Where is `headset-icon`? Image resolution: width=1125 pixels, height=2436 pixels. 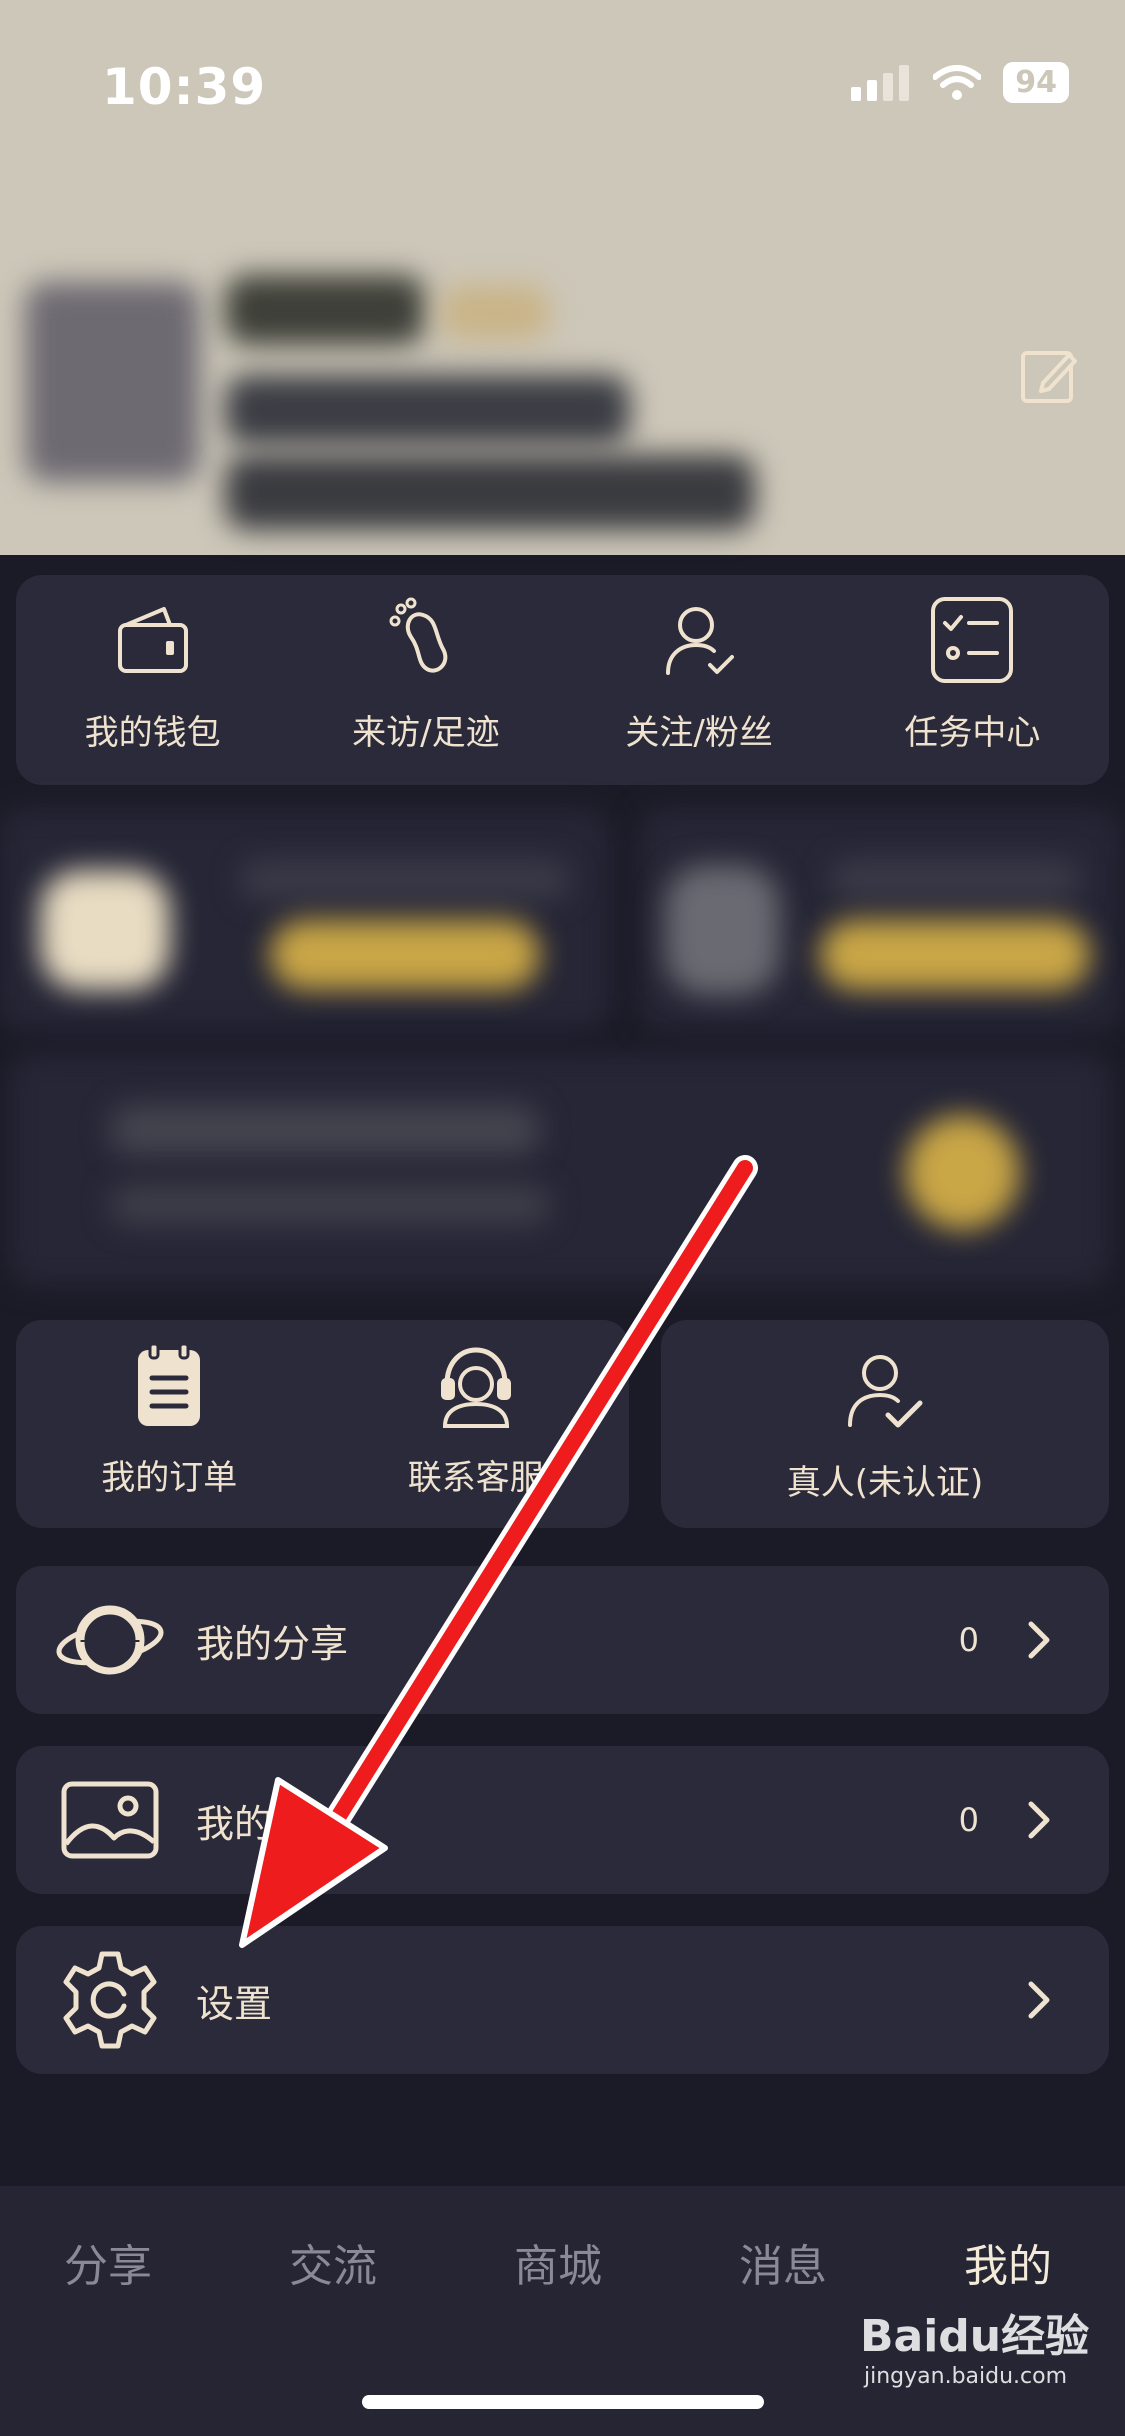 headset-icon is located at coordinates (475, 1387).